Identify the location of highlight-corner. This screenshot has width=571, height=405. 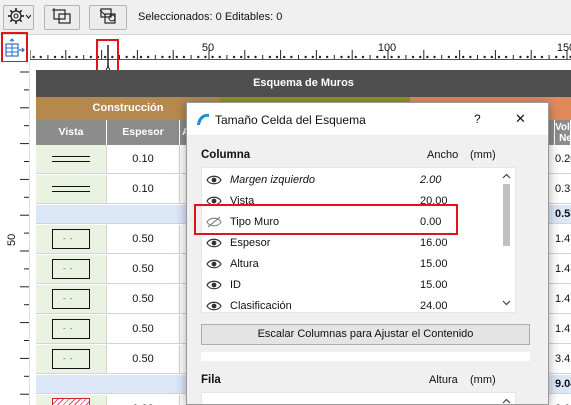
(14, 47).